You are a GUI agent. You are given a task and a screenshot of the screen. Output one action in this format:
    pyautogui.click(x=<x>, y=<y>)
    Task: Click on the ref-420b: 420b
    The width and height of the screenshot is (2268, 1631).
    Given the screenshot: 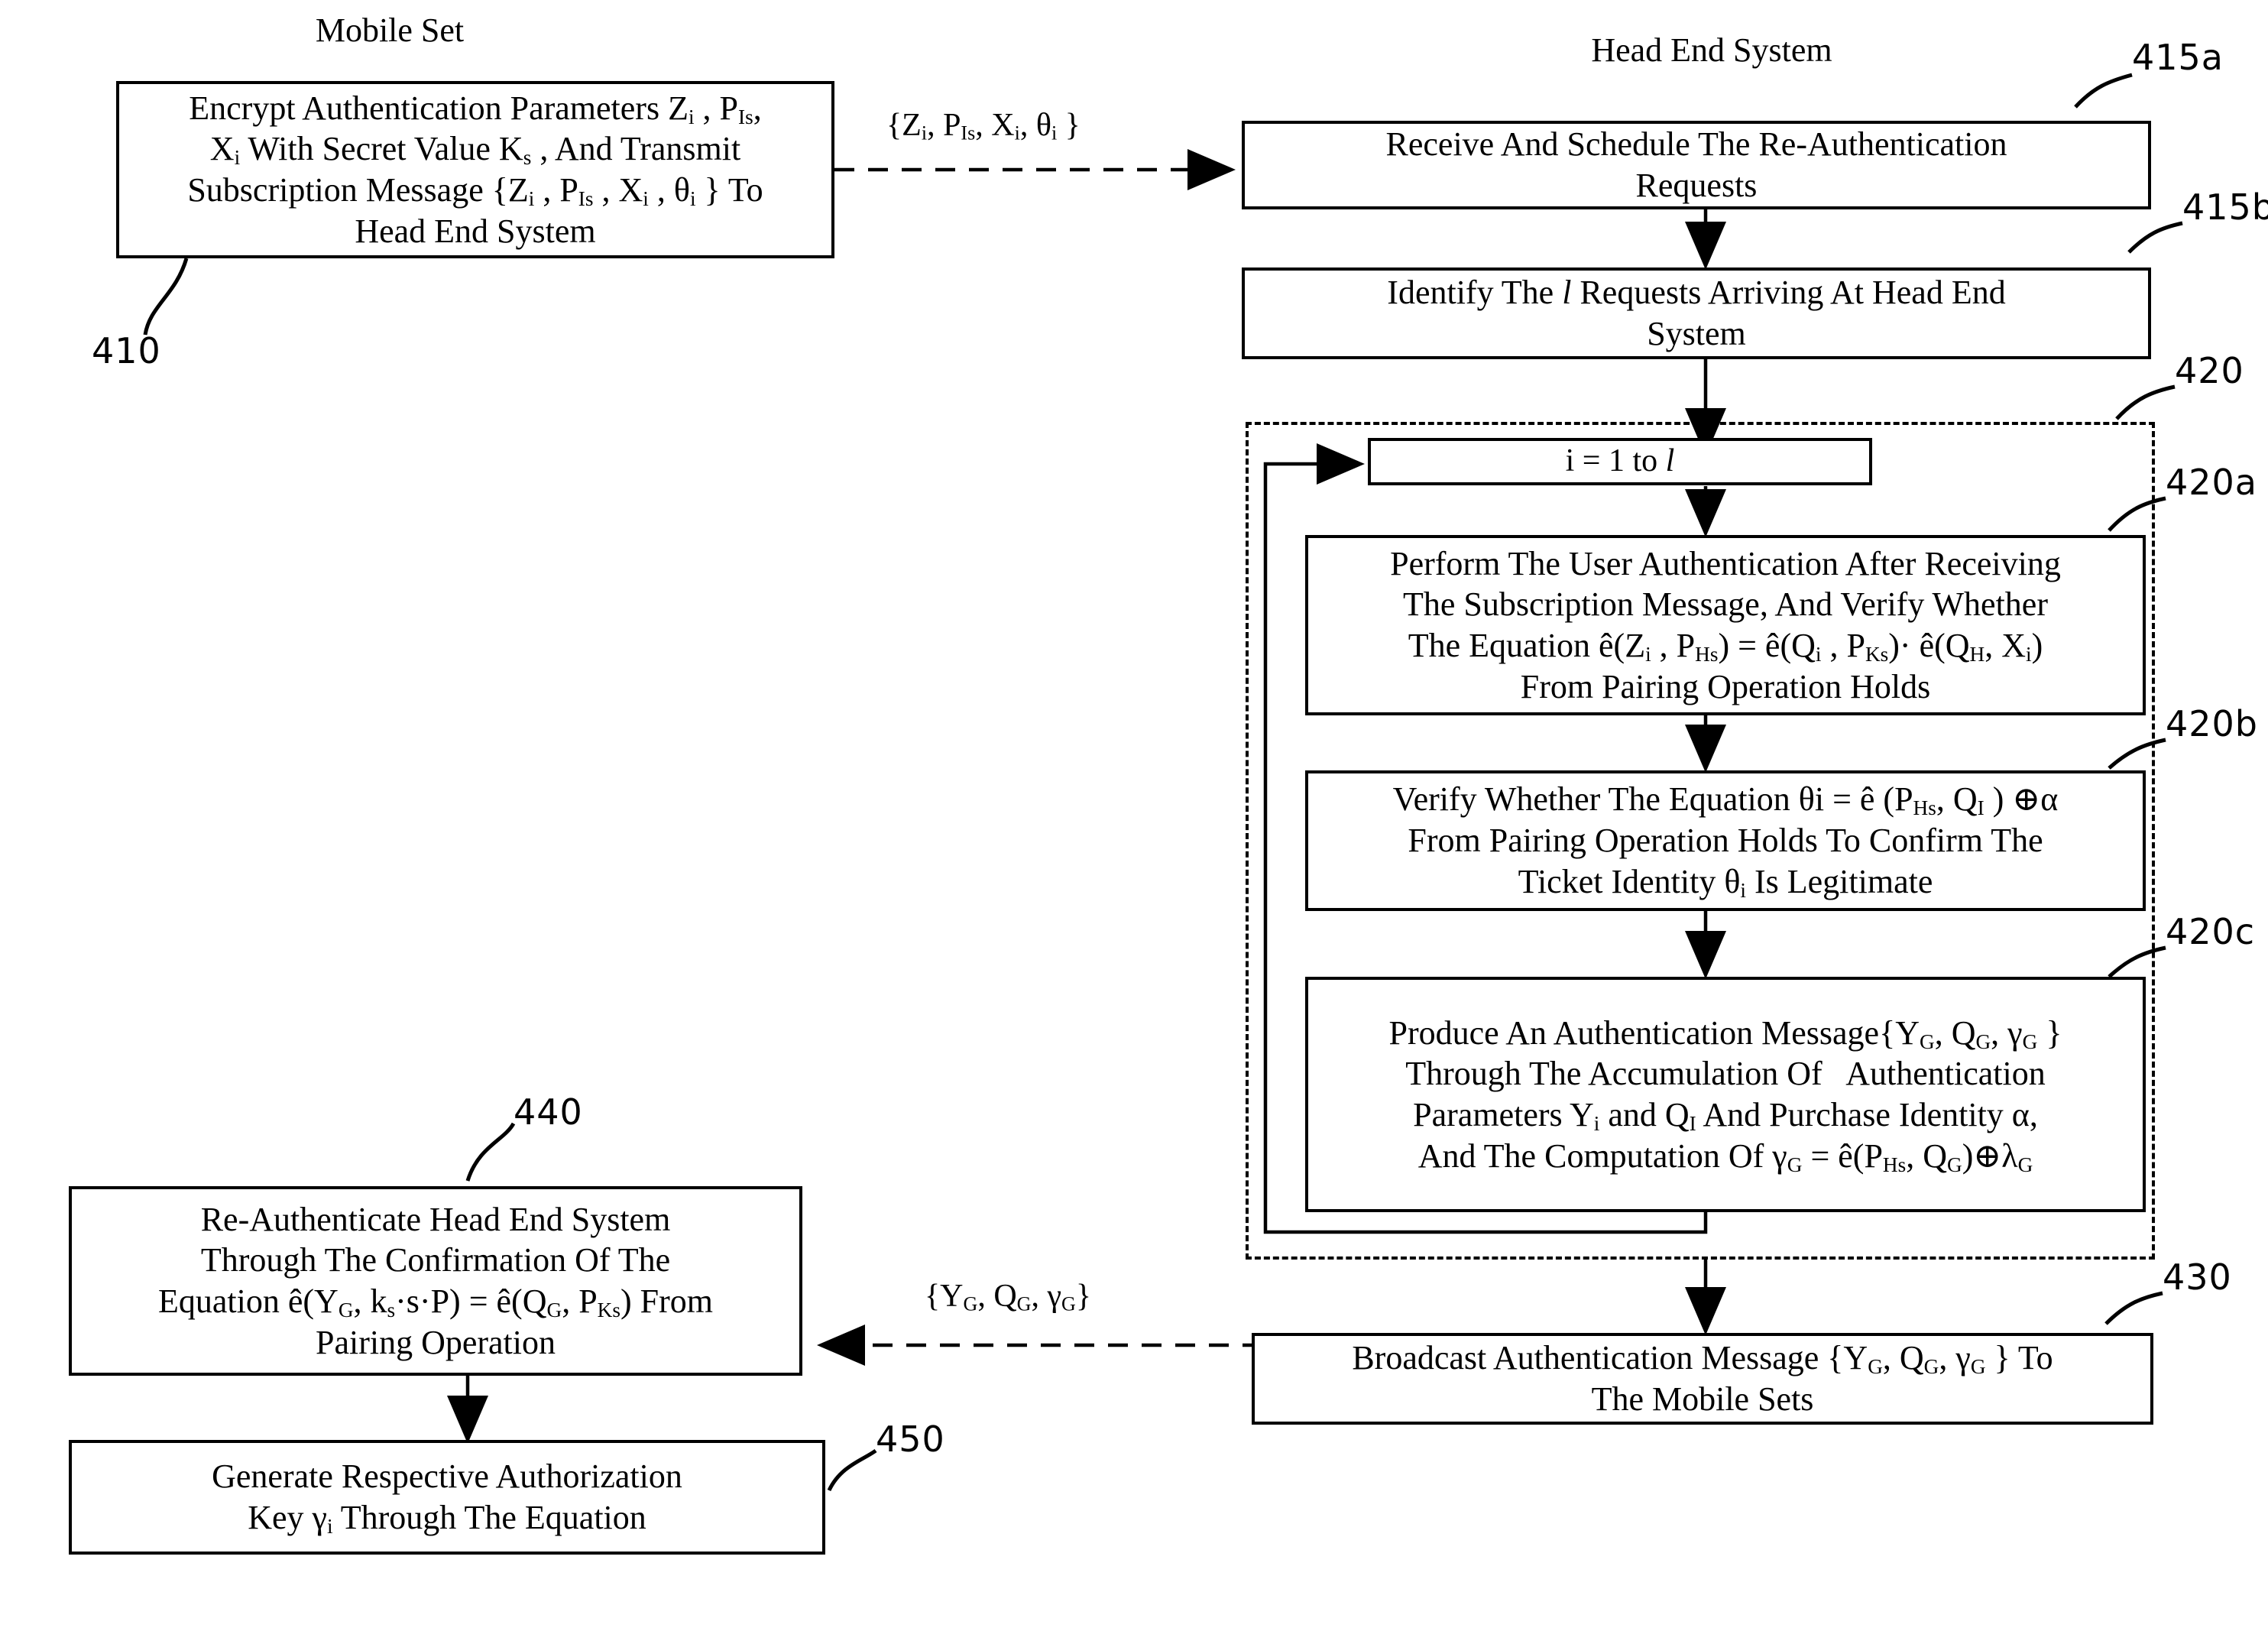 What is the action you would take?
    pyautogui.click(x=2212, y=723)
    